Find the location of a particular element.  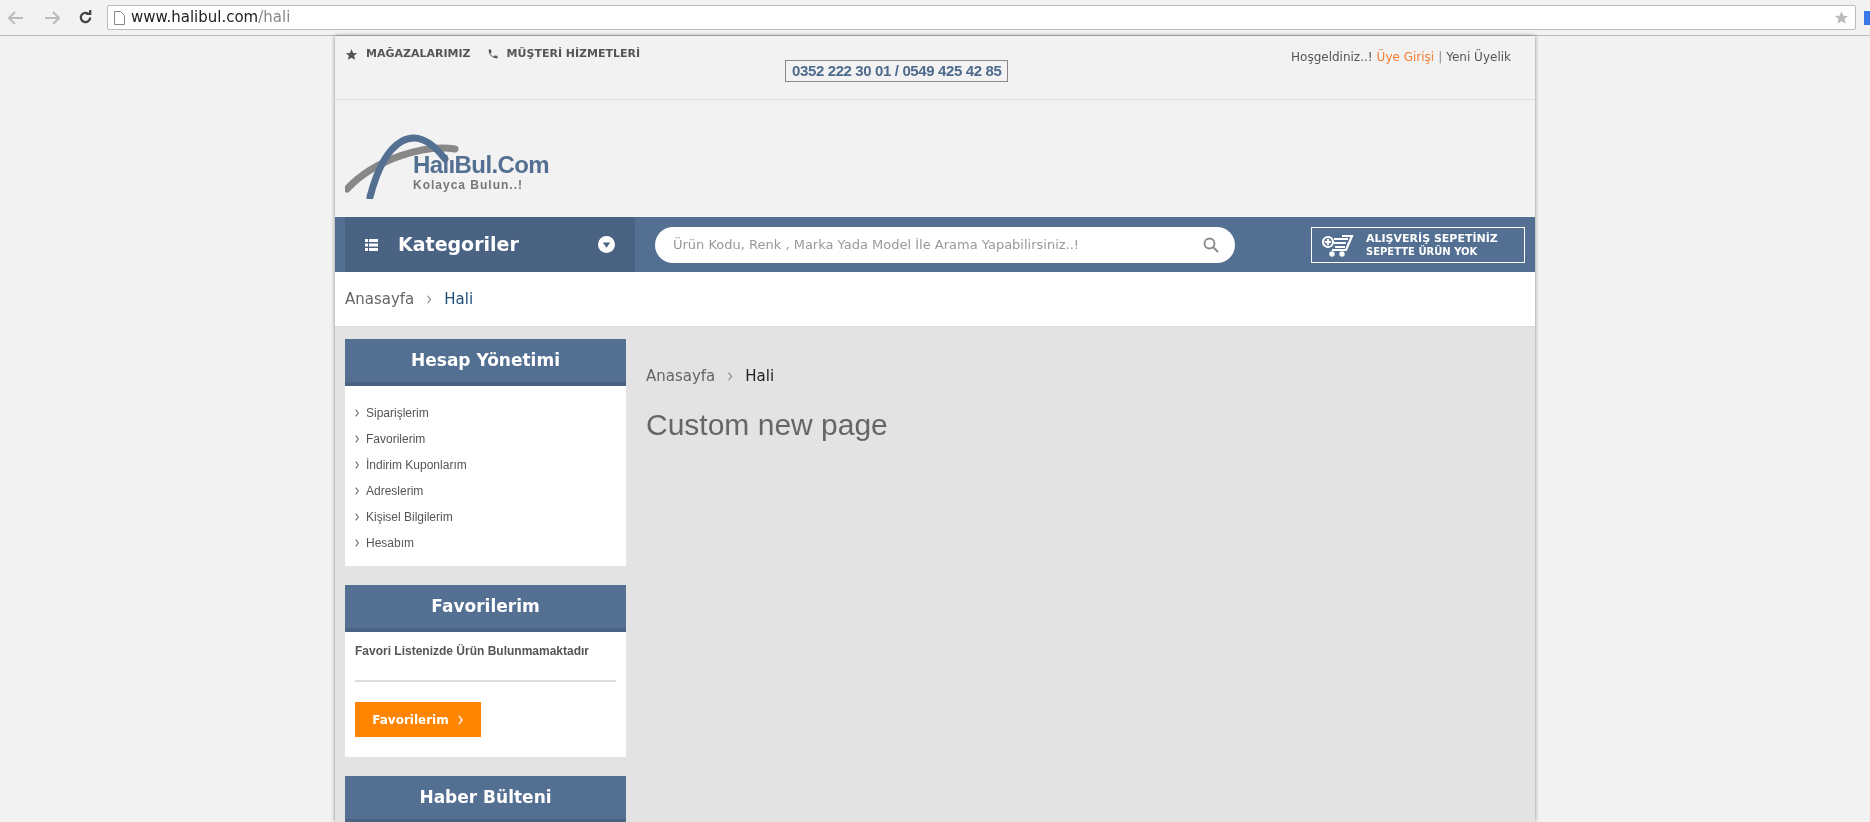

url-text: www.halibul.com/hali is located at coordinates (211, 18).